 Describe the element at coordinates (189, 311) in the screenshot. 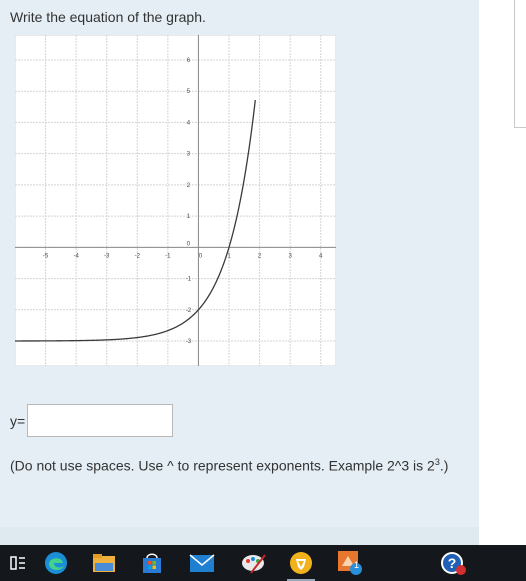

I see `y-tick-label: -2` at that location.